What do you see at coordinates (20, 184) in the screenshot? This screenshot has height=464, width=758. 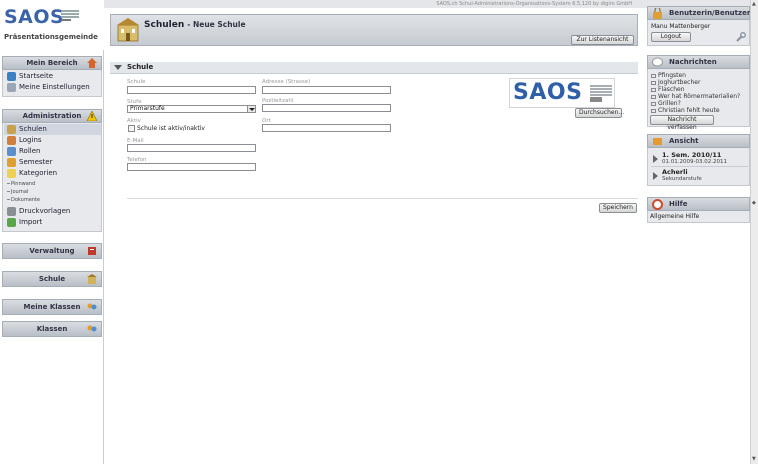 I see `sidebar-subitem-pinnwand: Pinnwand` at bounding box center [20, 184].